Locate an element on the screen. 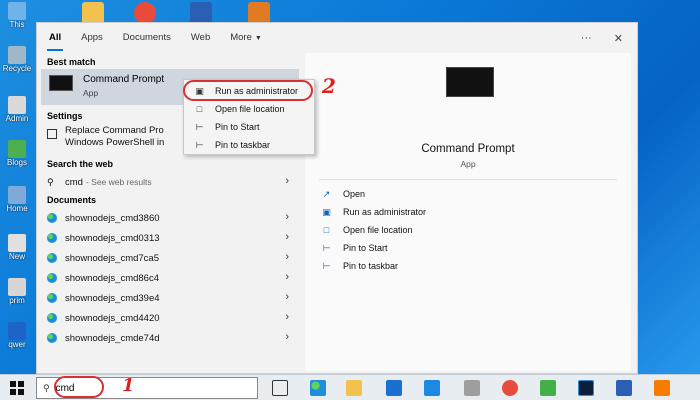  windows-start-icon is located at coordinates (17, 388).